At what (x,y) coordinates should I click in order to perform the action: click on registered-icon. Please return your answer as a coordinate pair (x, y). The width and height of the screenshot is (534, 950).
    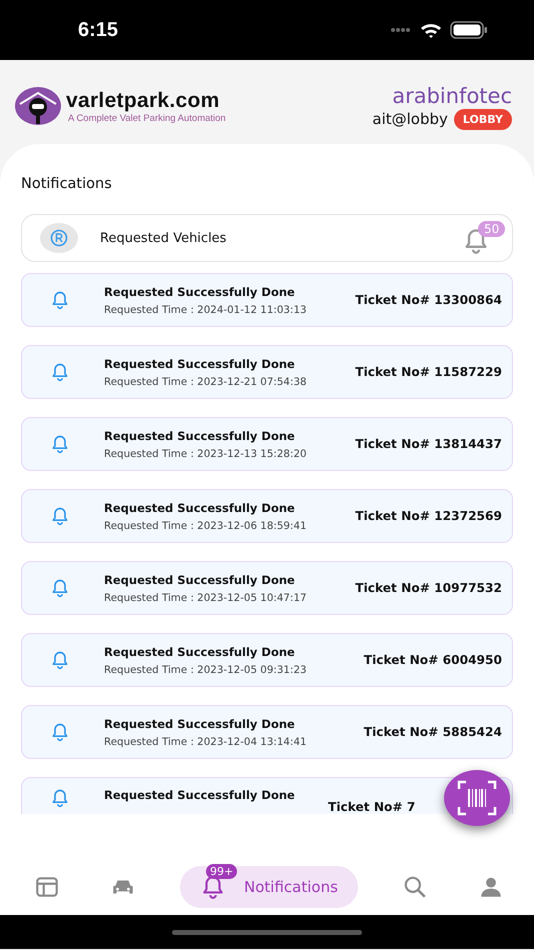
    Looking at the image, I should click on (59, 238).